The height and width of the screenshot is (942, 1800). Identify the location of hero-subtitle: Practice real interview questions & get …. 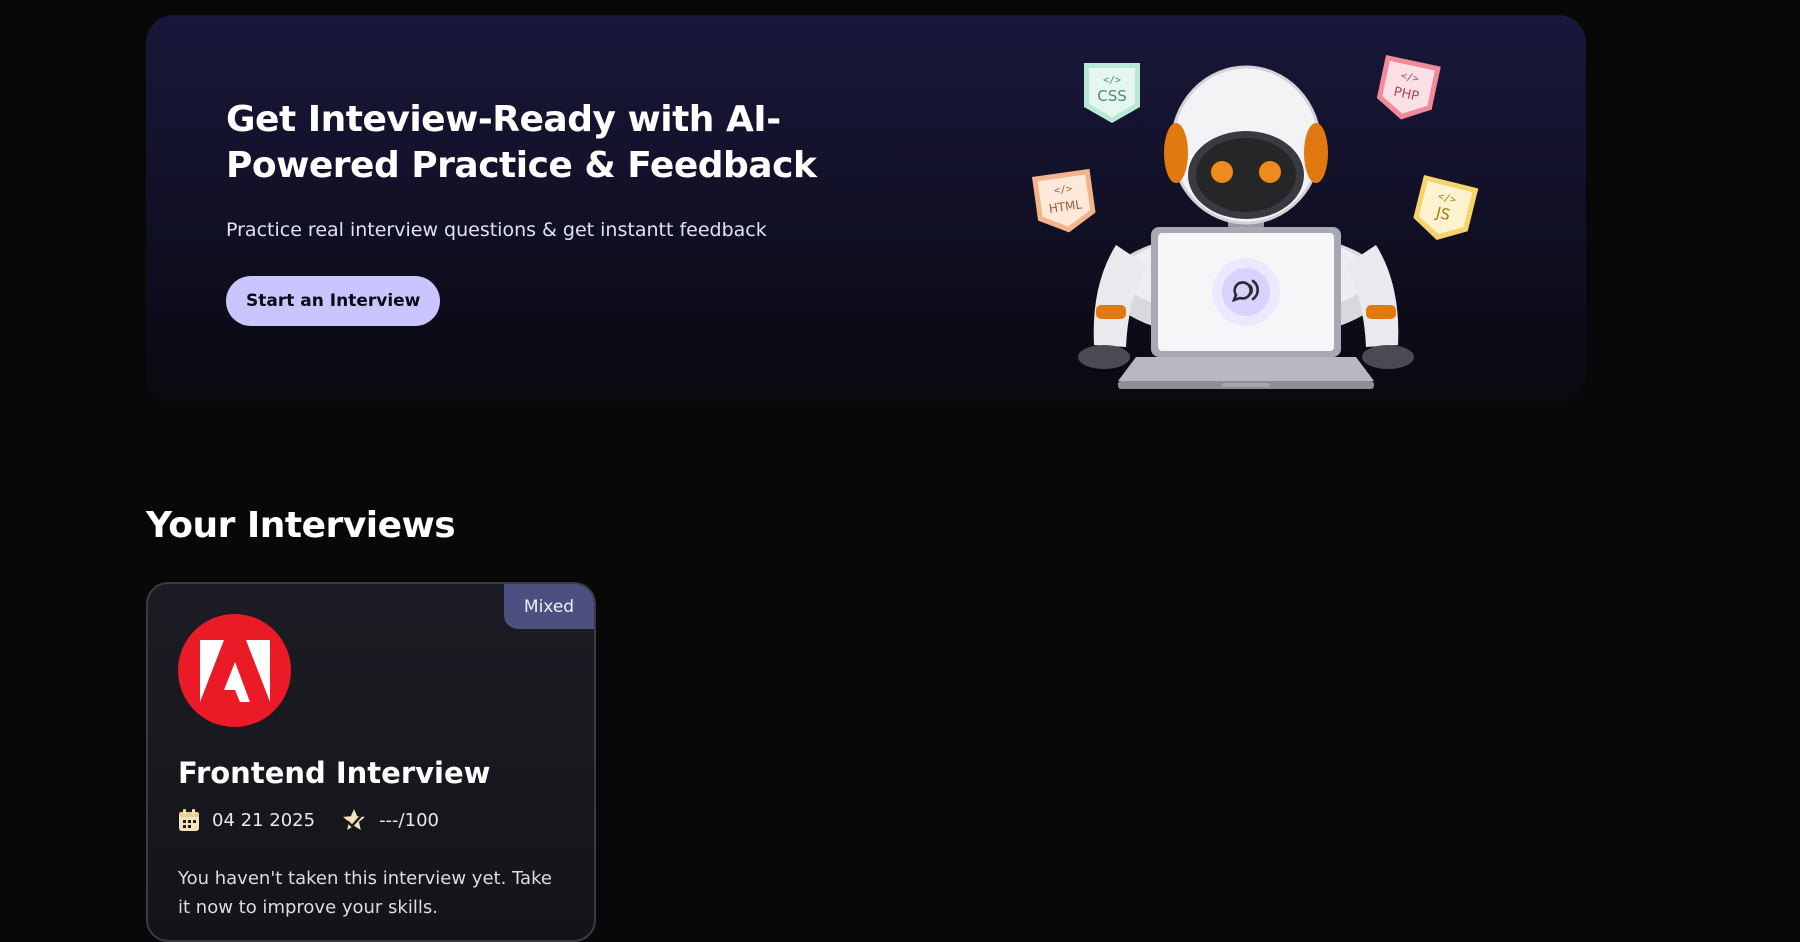
(496, 230).